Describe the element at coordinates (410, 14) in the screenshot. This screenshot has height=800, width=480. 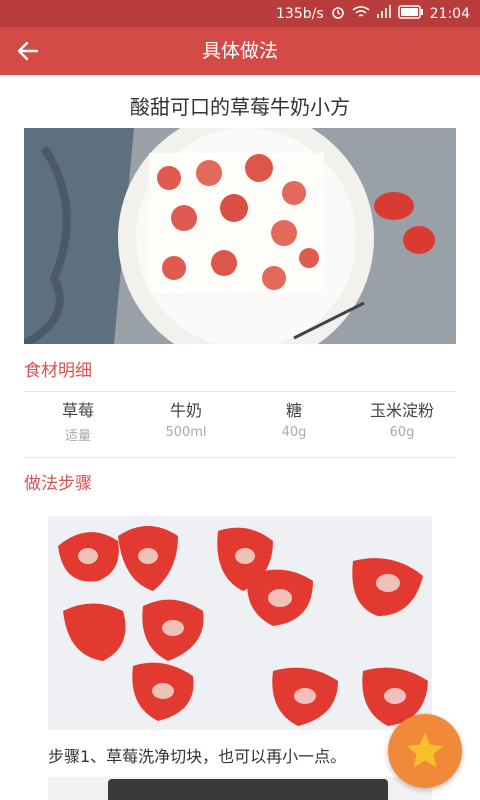
I see `battery-icon` at that location.